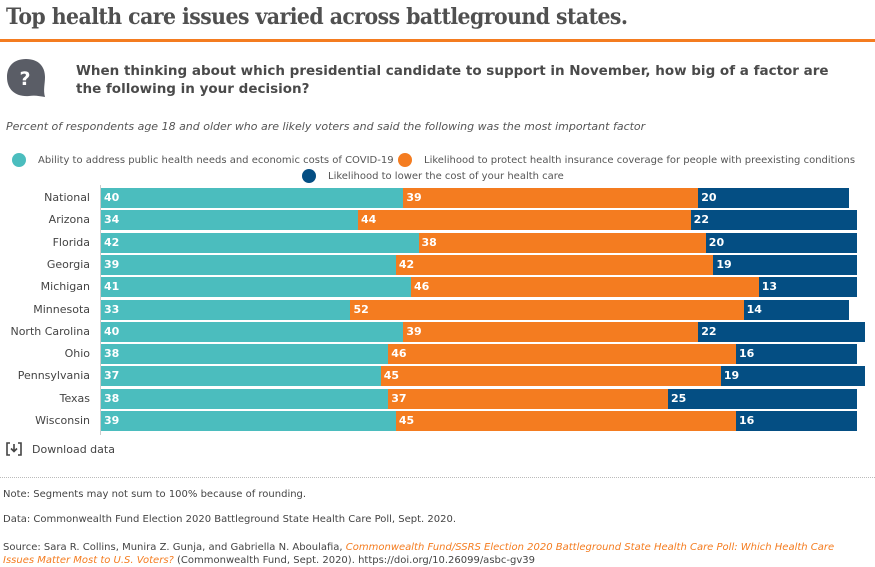  I want to click on legend-swatch-preexisting, so click(405, 160).